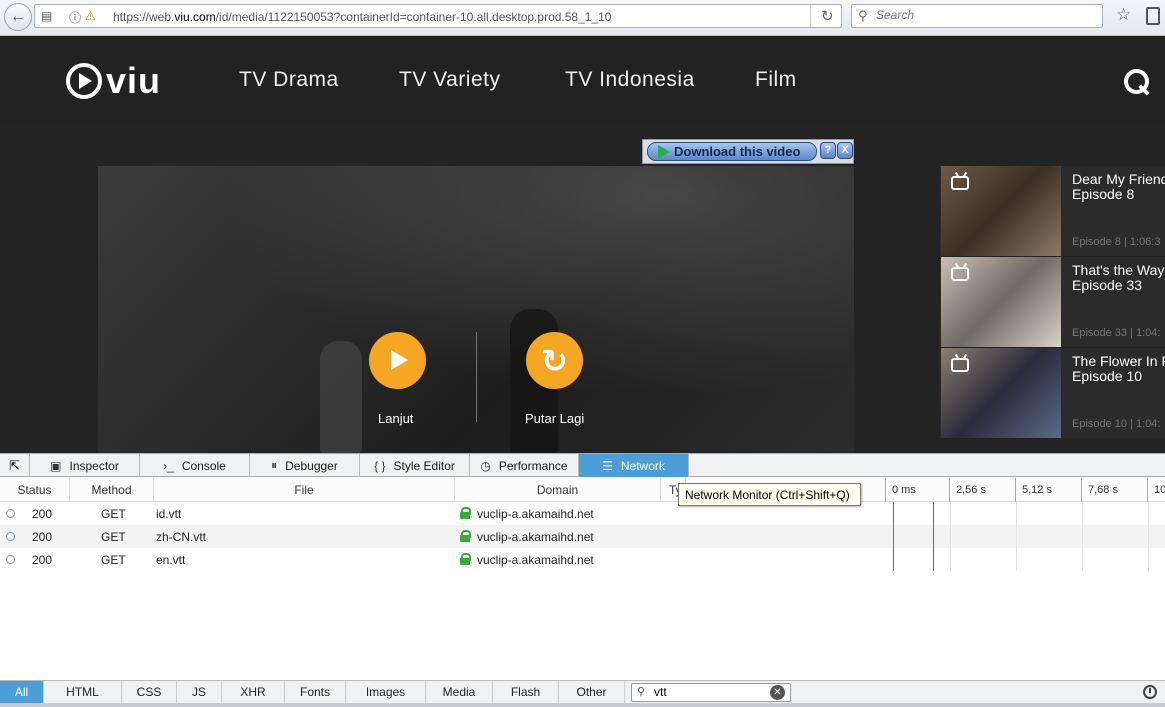  What do you see at coordinates (1114, 490) in the screenshot?
I see `timeline-tick: 7,68 s` at bounding box center [1114, 490].